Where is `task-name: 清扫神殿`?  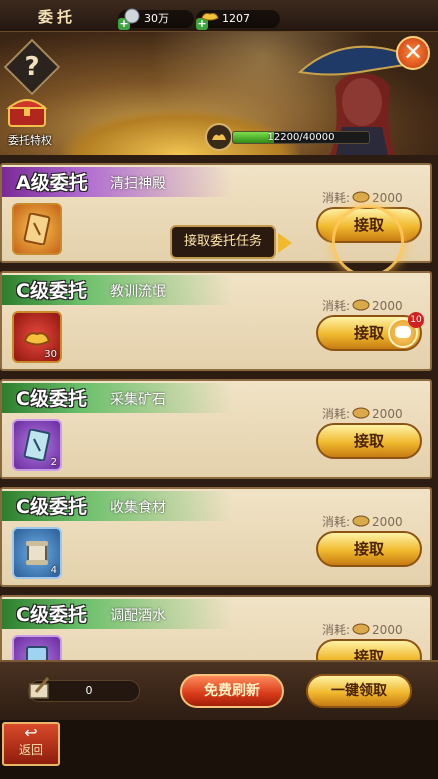 task-name: 清扫神殿 is located at coordinates (138, 184).